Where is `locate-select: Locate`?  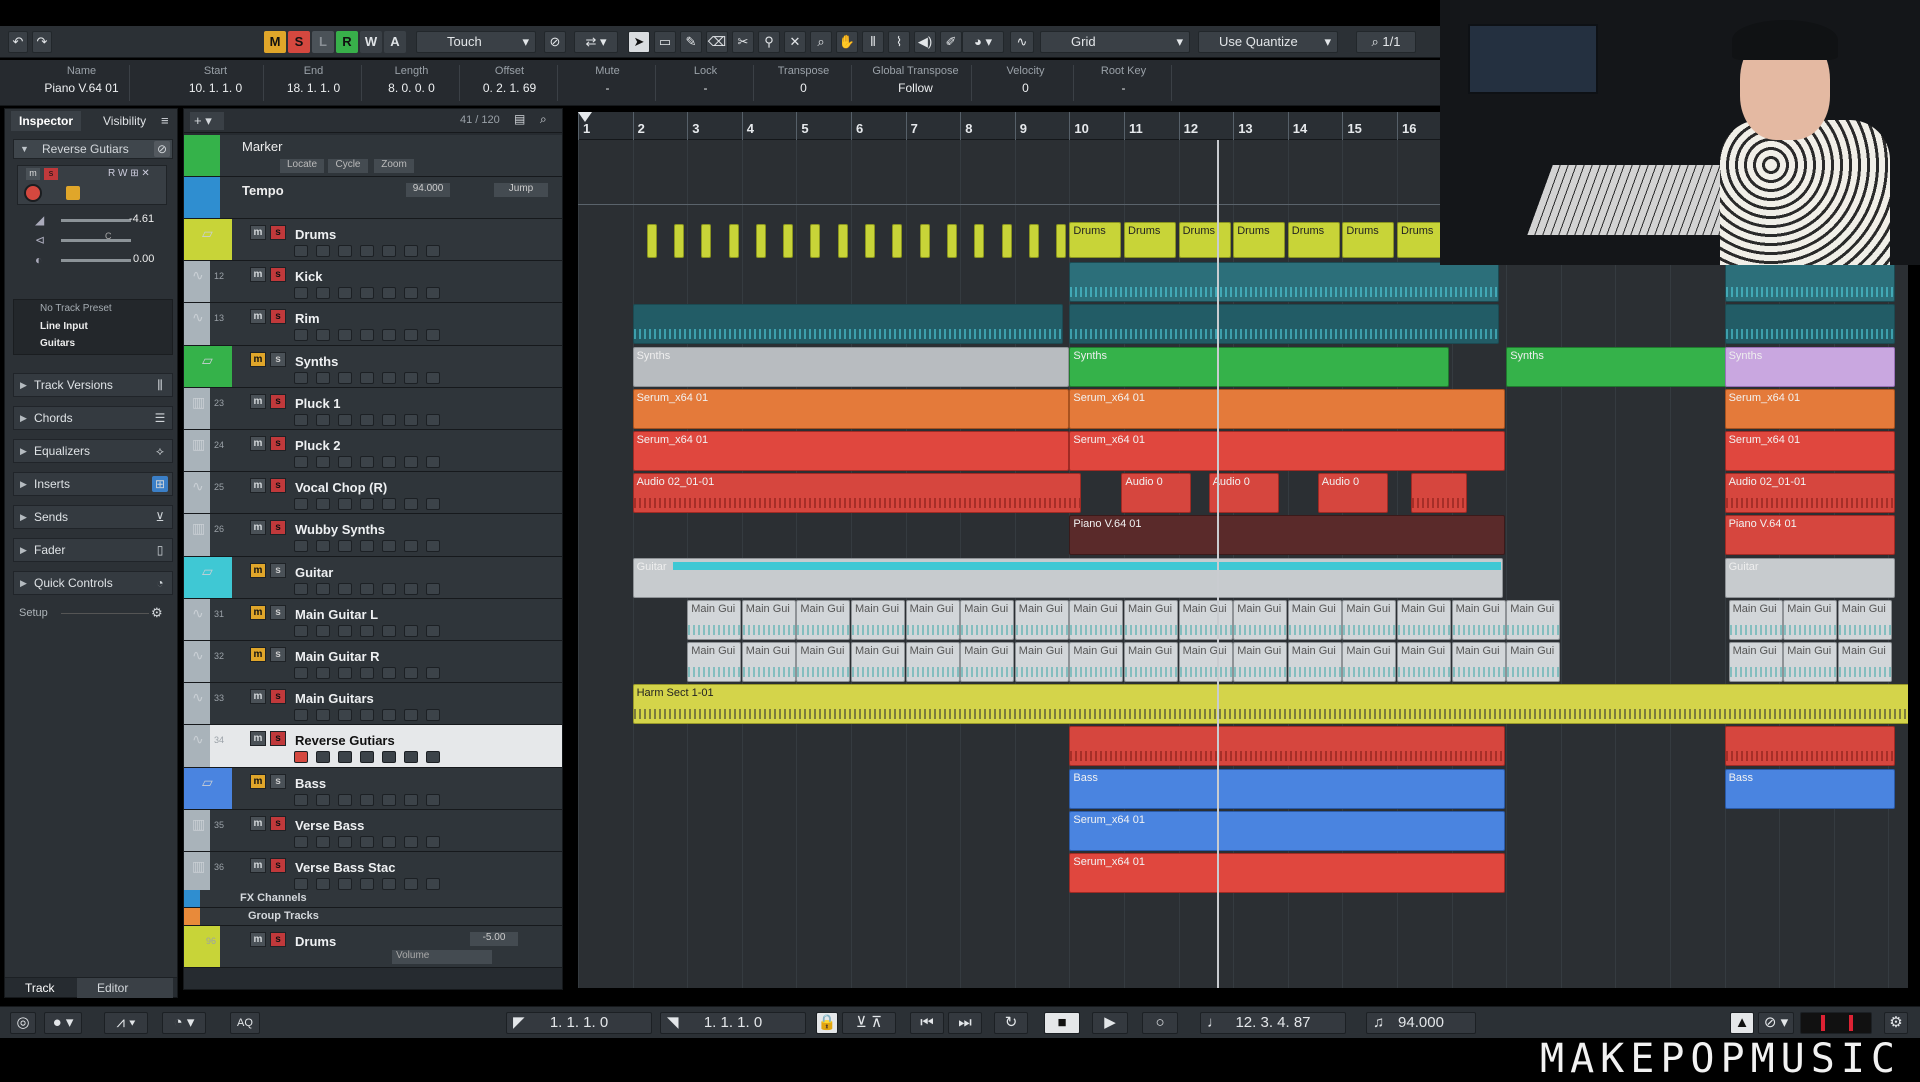 locate-select: Locate is located at coordinates (302, 166).